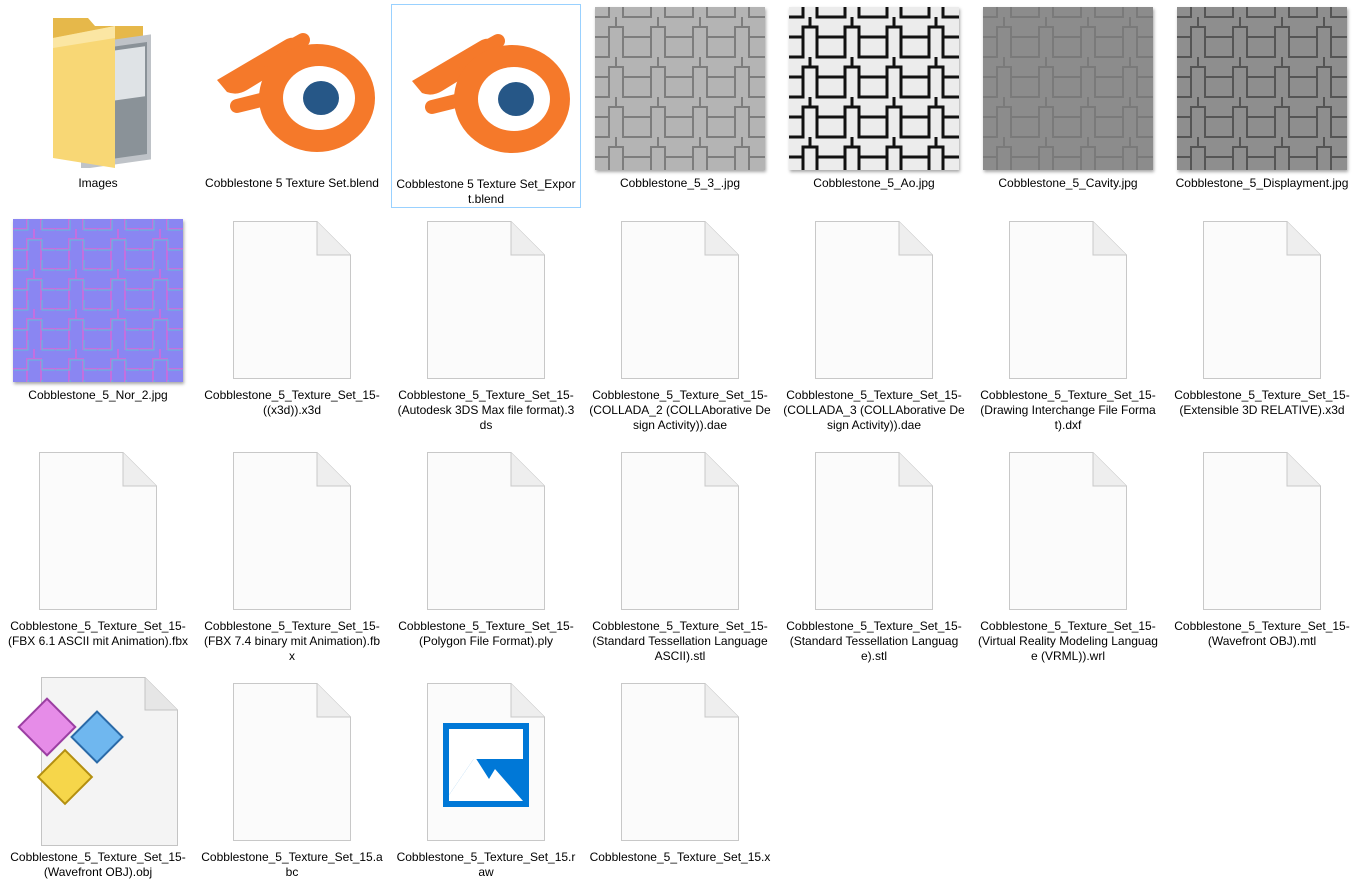  I want to click on texture-displacement-thumbnail, so click(1262, 88).